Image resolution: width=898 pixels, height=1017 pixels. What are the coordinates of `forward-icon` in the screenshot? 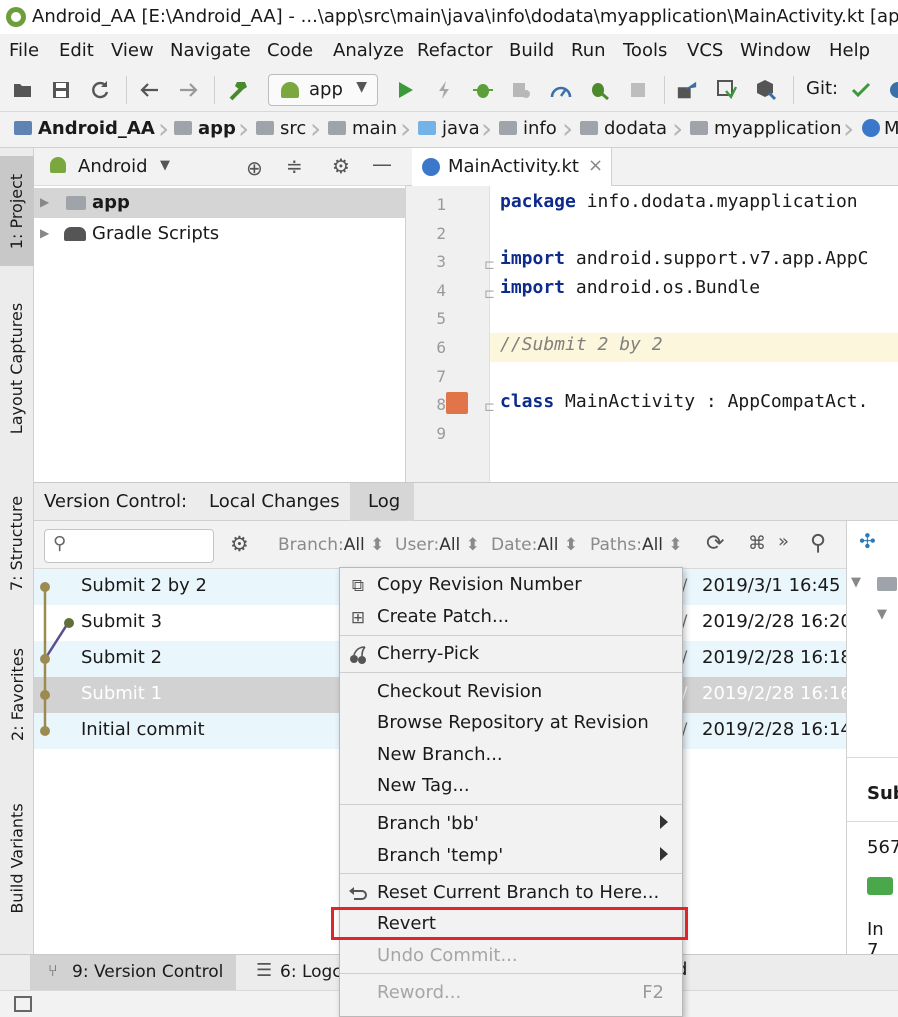 It's located at (189, 90).